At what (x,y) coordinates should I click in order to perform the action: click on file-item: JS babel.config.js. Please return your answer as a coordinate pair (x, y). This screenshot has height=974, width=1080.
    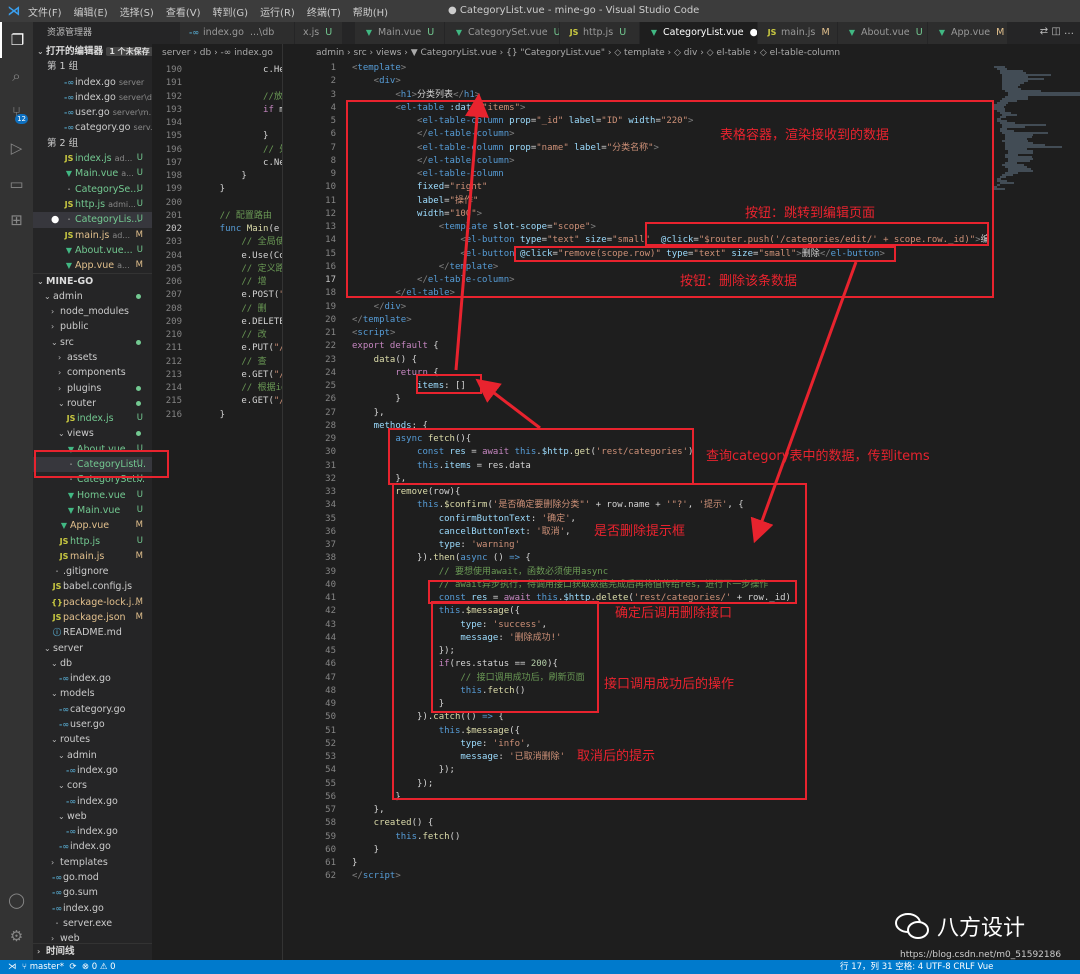
    Looking at the image, I should click on (92, 586).